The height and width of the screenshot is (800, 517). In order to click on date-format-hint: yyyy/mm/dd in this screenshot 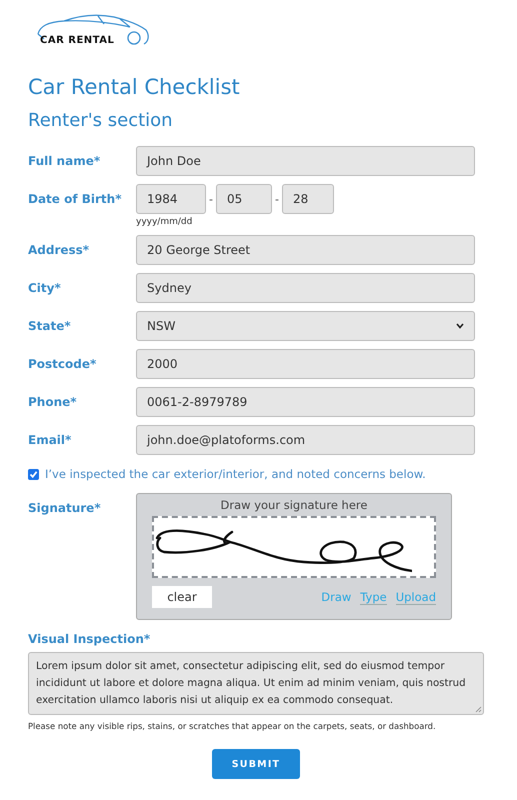, I will do `click(165, 222)`.